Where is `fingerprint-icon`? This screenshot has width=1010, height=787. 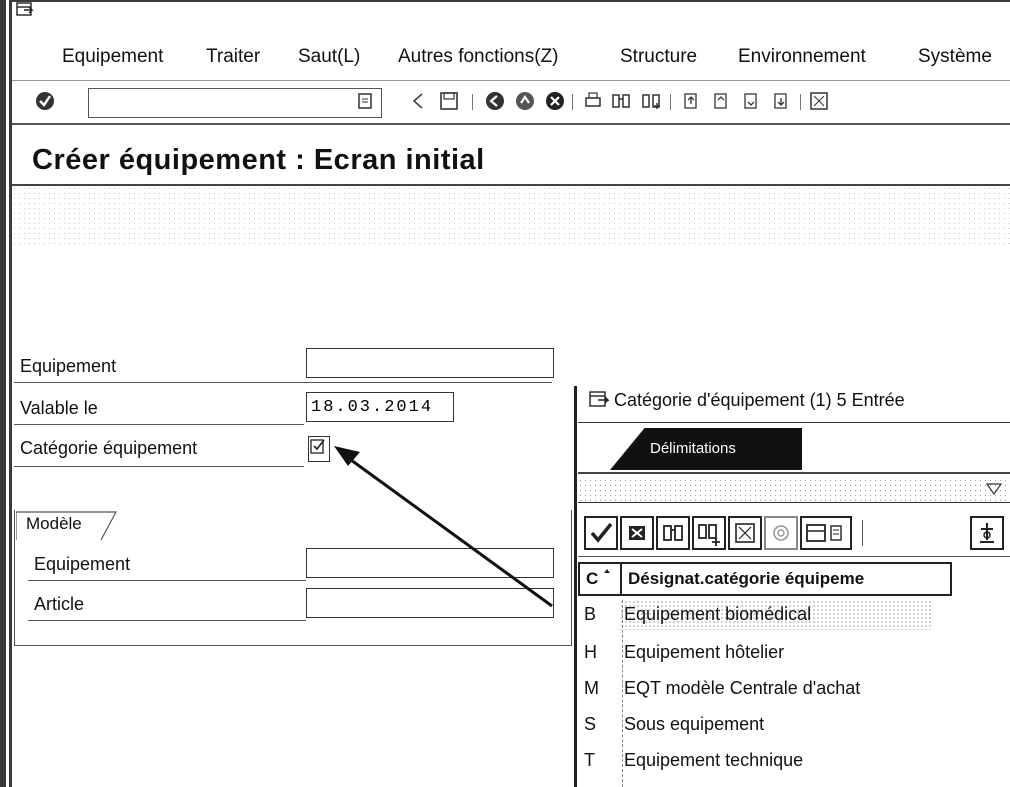 fingerprint-icon is located at coordinates (781, 533).